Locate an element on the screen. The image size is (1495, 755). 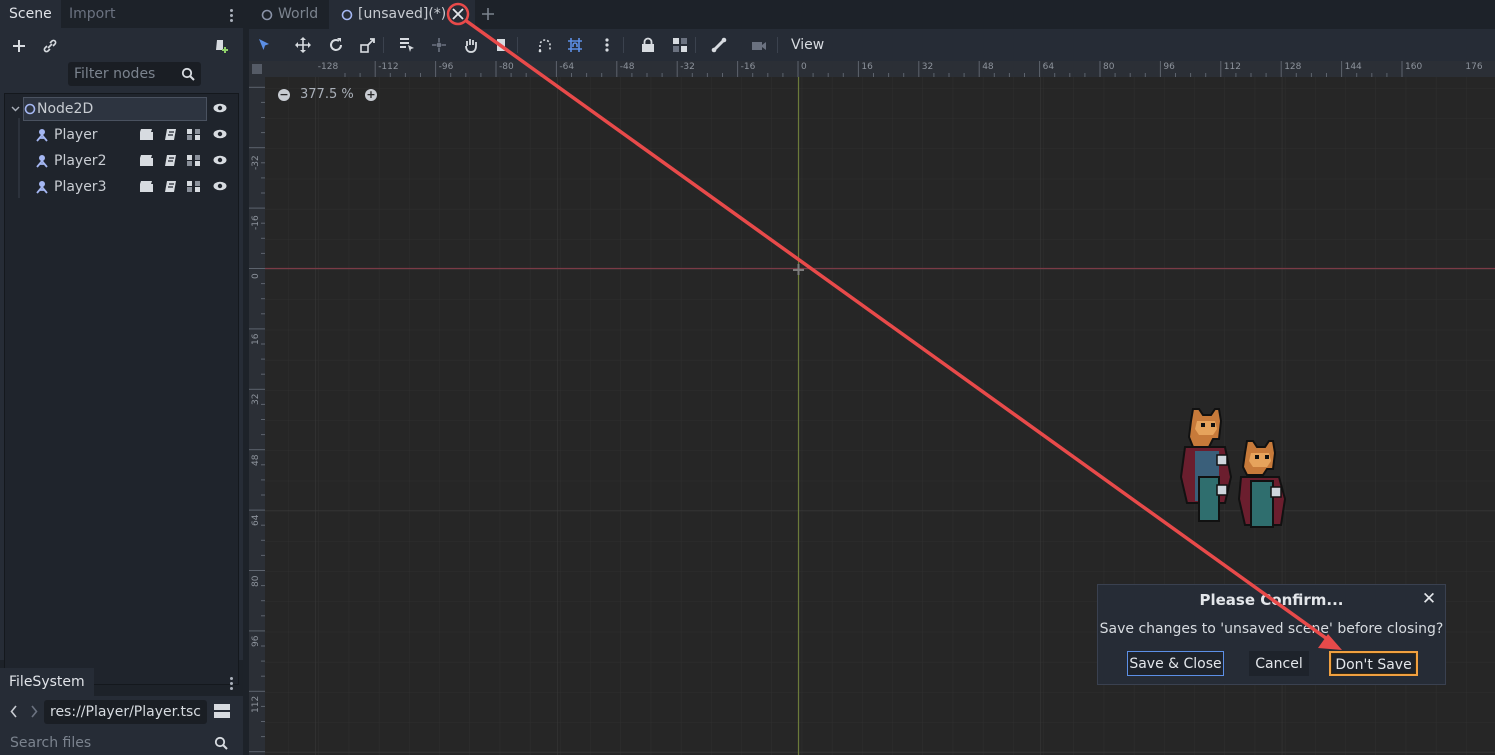
scene-dock-tabs: Scene Import is located at coordinates (121, 14).